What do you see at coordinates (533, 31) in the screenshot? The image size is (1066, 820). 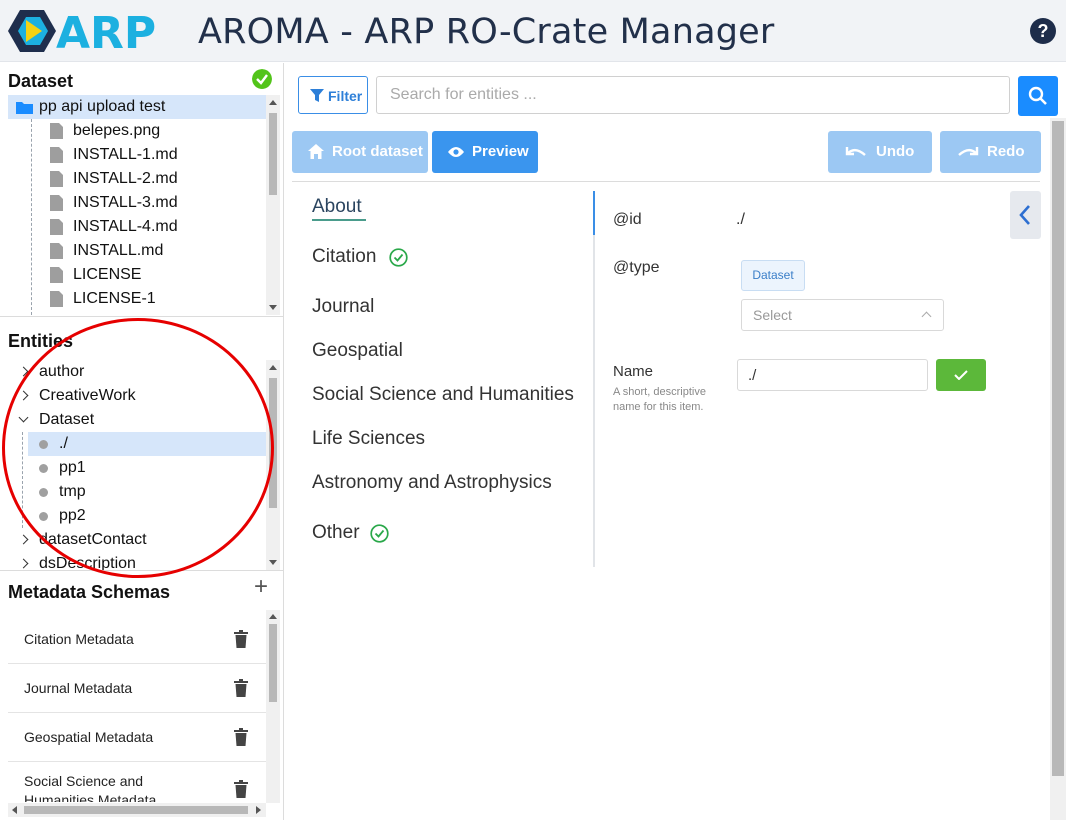 I see `app-header: ARP AROMA - ARP RO-Crate Manager ?` at bounding box center [533, 31].